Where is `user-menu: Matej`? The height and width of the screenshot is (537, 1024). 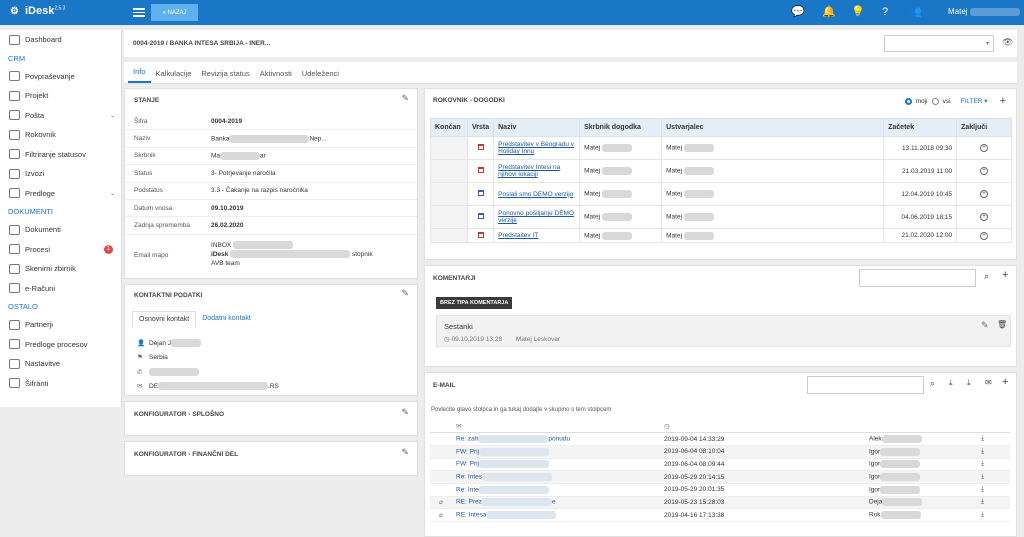
user-menu: Matej is located at coordinates (984, 11).